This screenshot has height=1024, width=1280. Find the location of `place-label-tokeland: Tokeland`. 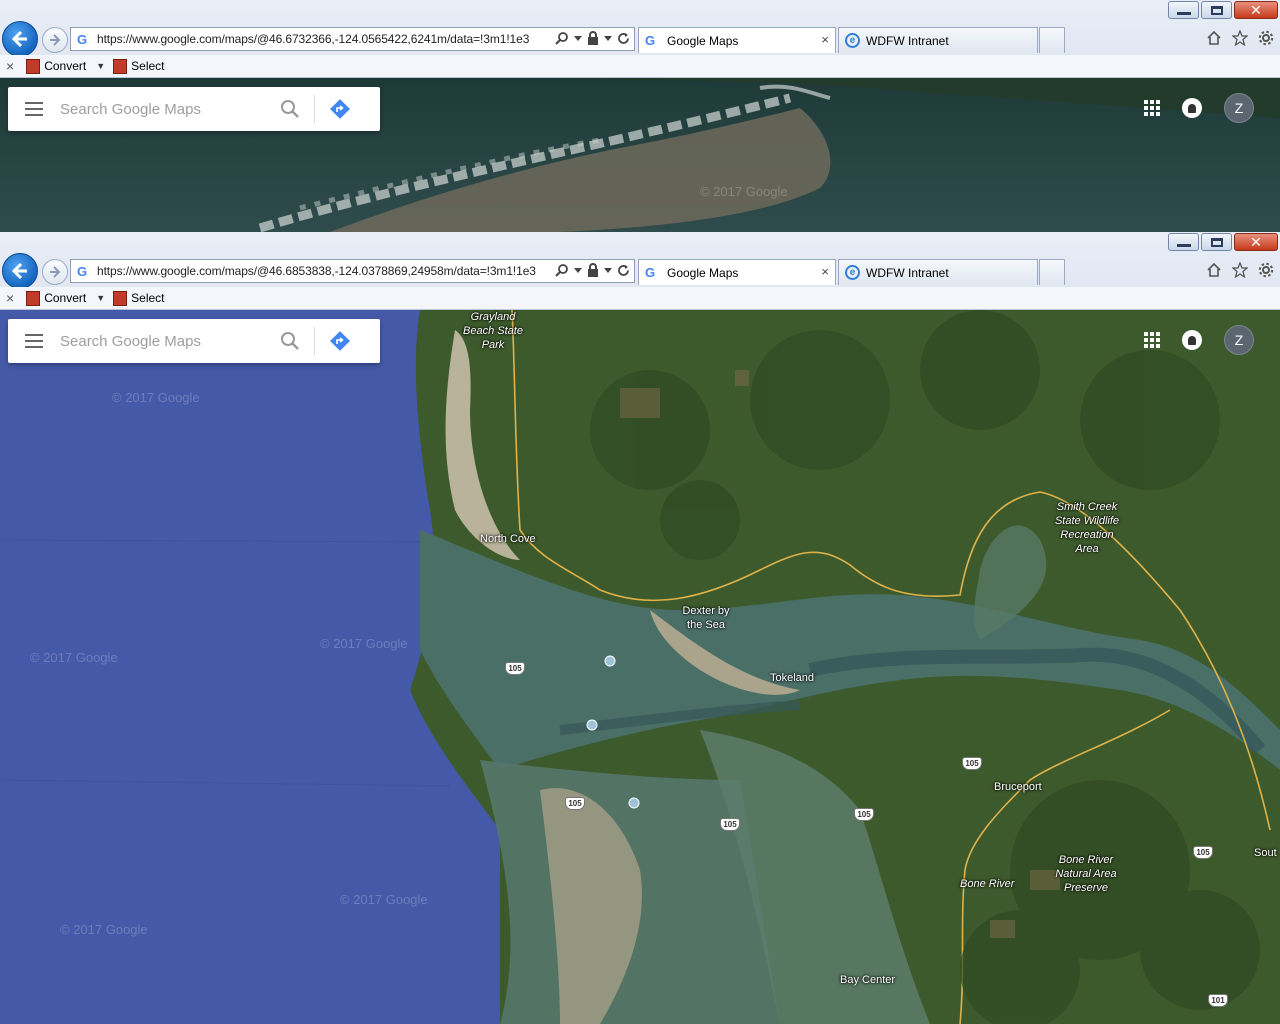

place-label-tokeland: Tokeland is located at coordinates (792, 678).